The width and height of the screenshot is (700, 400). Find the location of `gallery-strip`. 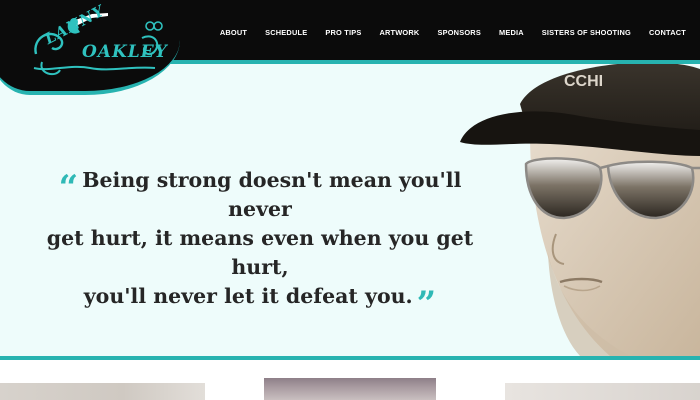

gallery-strip is located at coordinates (350, 380).